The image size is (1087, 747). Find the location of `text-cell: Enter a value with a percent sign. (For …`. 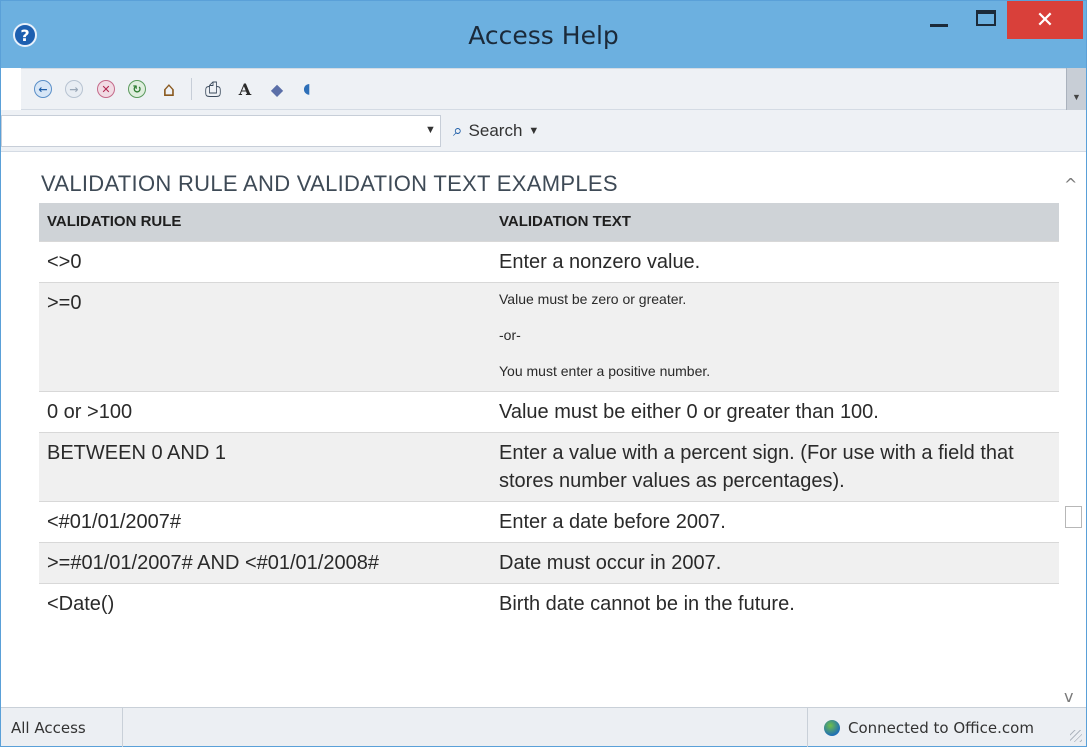

text-cell: Enter a value with a percent sign. (For … is located at coordinates (775, 466).